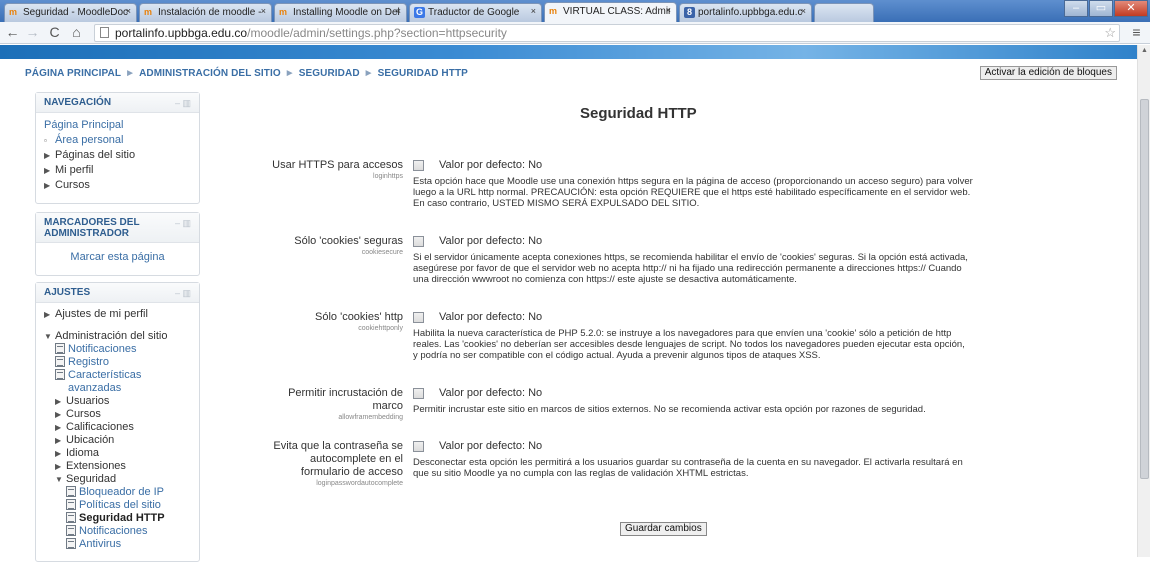 The image size is (1150, 562). Describe the element at coordinates (92, 222) in the screenshot. I see `block-title: MARCADORES DEL` at that location.